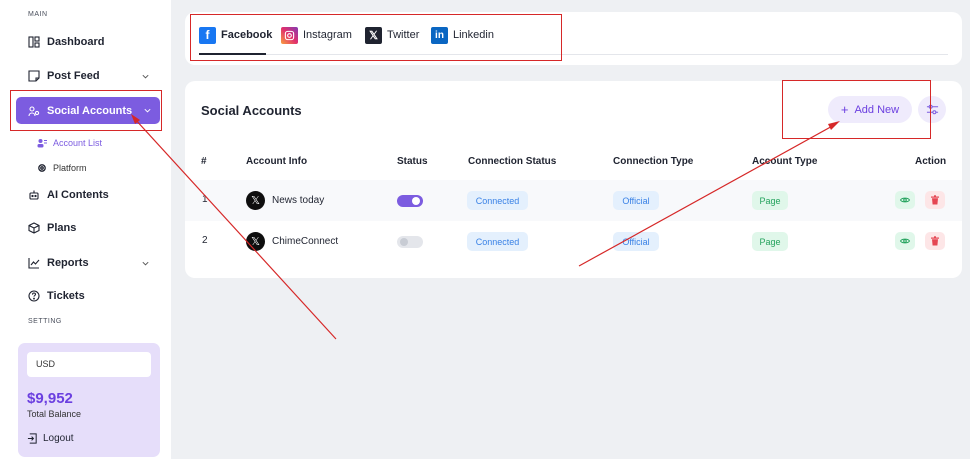 This screenshot has height=459, width=970. What do you see at coordinates (70, 168) in the screenshot?
I see `sidebar-subitem-label: Platform` at bounding box center [70, 168].